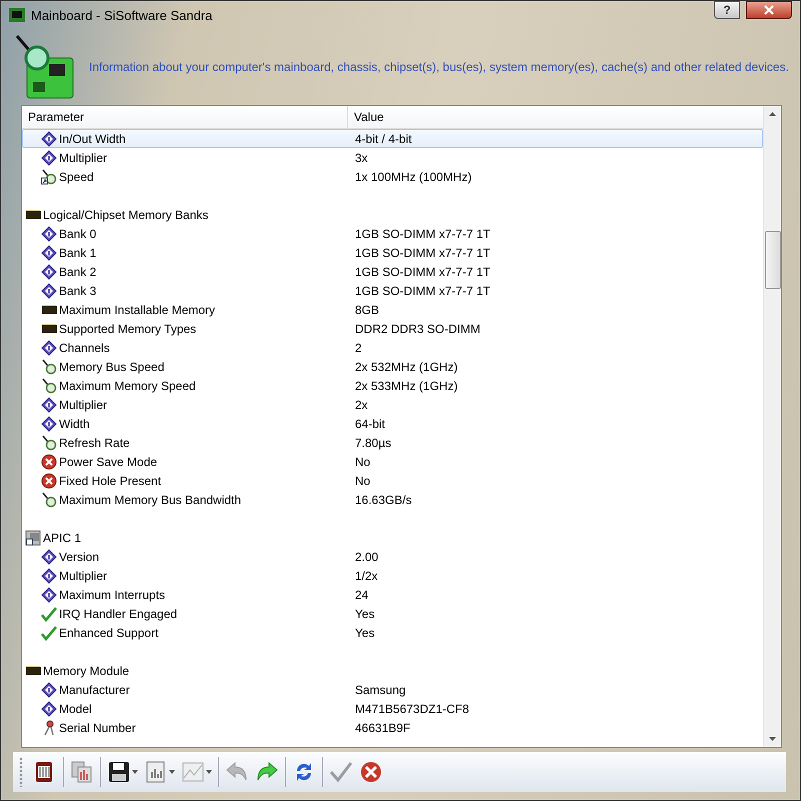 This screenshot has width=801, height=801. What do you see at coordinates (92, 139) in the screenshot?
I see `parameter-label: In/Out Width` at bounding box center [92, 139].